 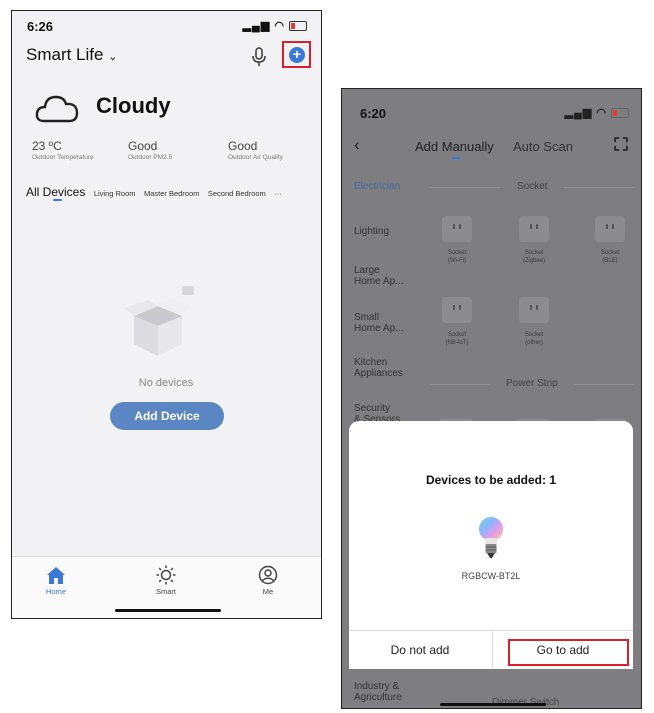 I want to click on socket-label: Socket (BLE), so click(x=610, y=257).